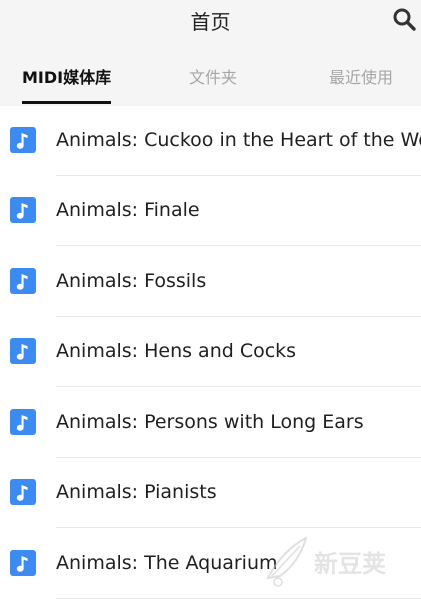 This screenshot has height=609, width=421. Describe the element at coordinates (210, 22) in the screenshot. I see `page-title: 首页` at that location.